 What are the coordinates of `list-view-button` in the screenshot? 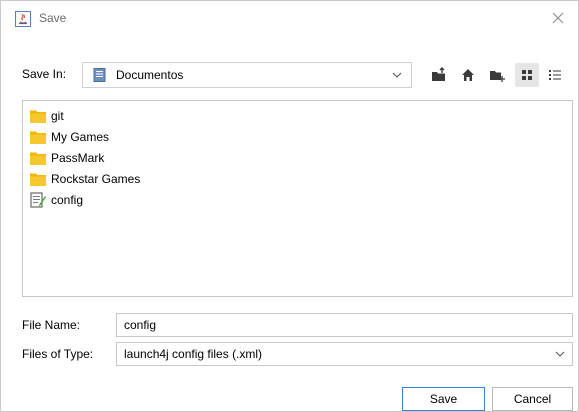 It's located at (527, 75).